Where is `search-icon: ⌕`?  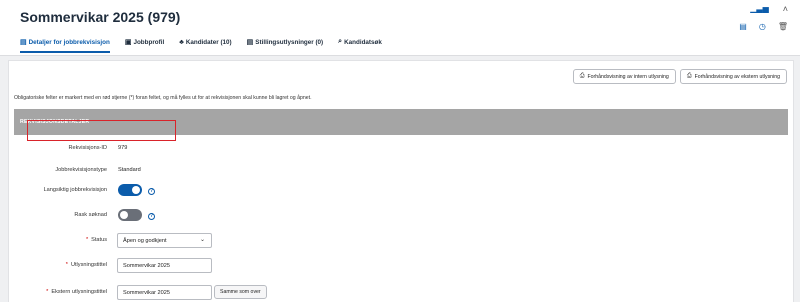
search-icon: ⌕ is located at coordinates (340, 41).